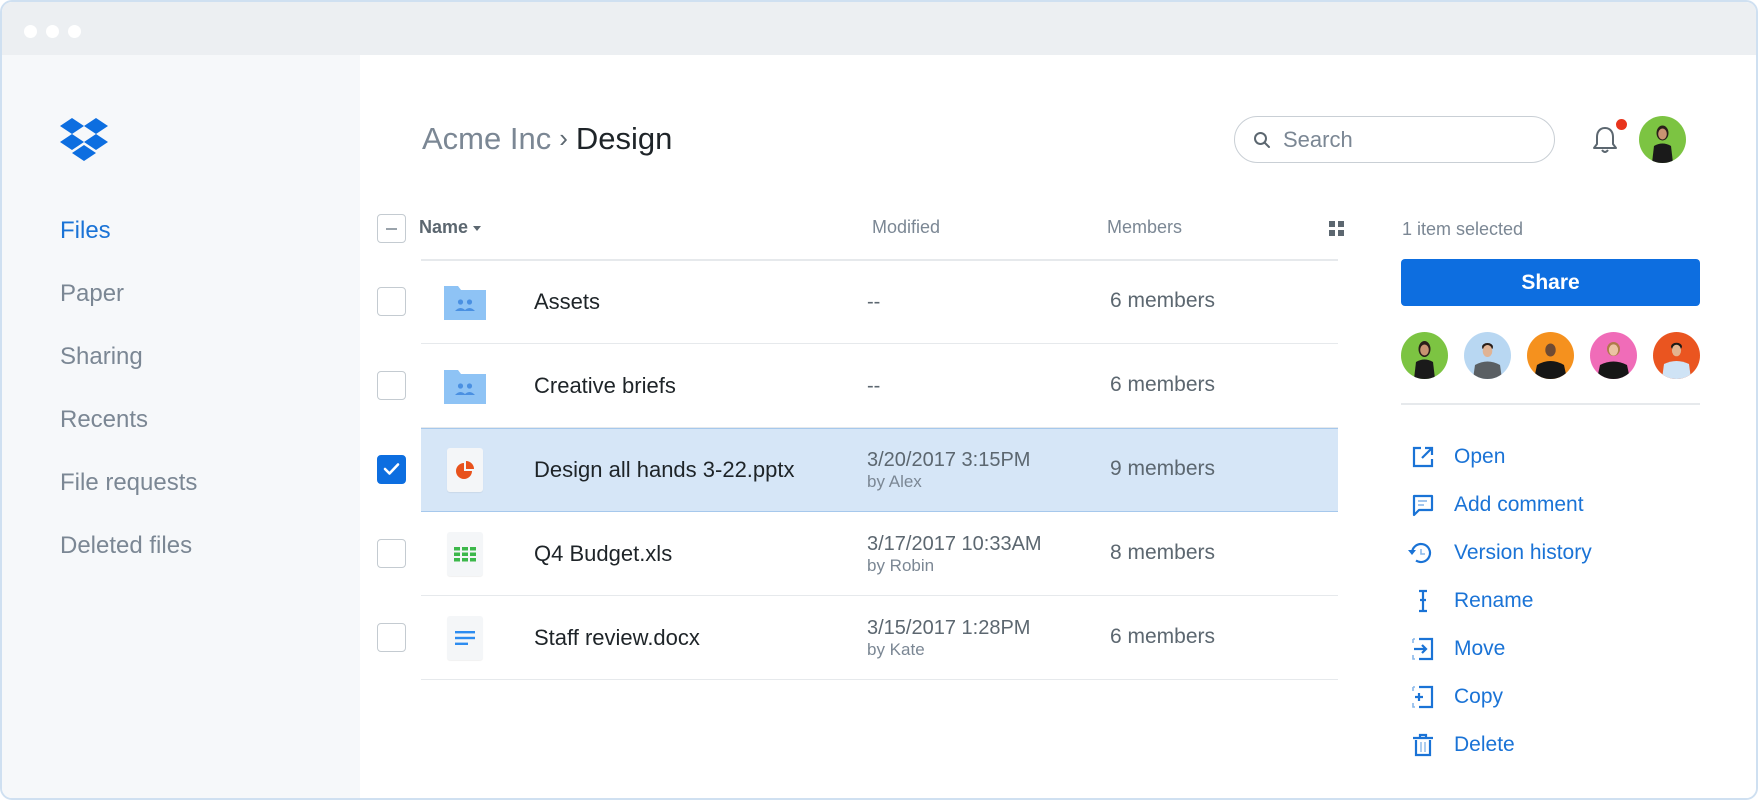 This screenshot has width=1758, height=800. What do you see at coordinates (1423, 601) in the screenshot?
I see `rename-cursor-icon` at bounding box center [1423, 601].